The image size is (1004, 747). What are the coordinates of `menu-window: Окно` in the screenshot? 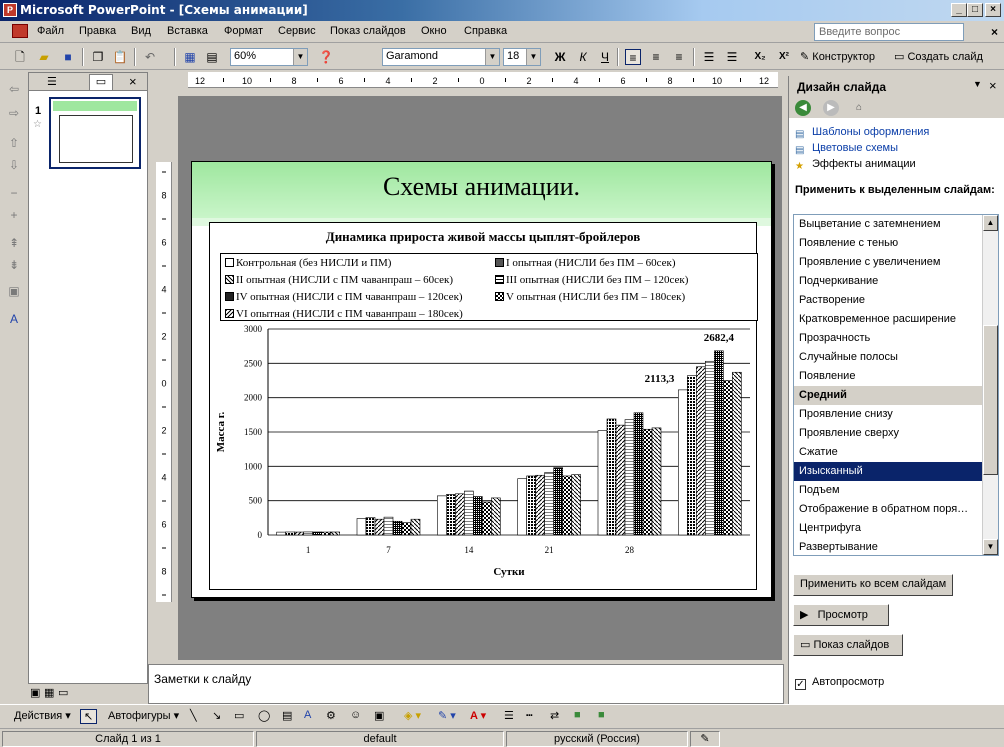 It's located at (434, 31).